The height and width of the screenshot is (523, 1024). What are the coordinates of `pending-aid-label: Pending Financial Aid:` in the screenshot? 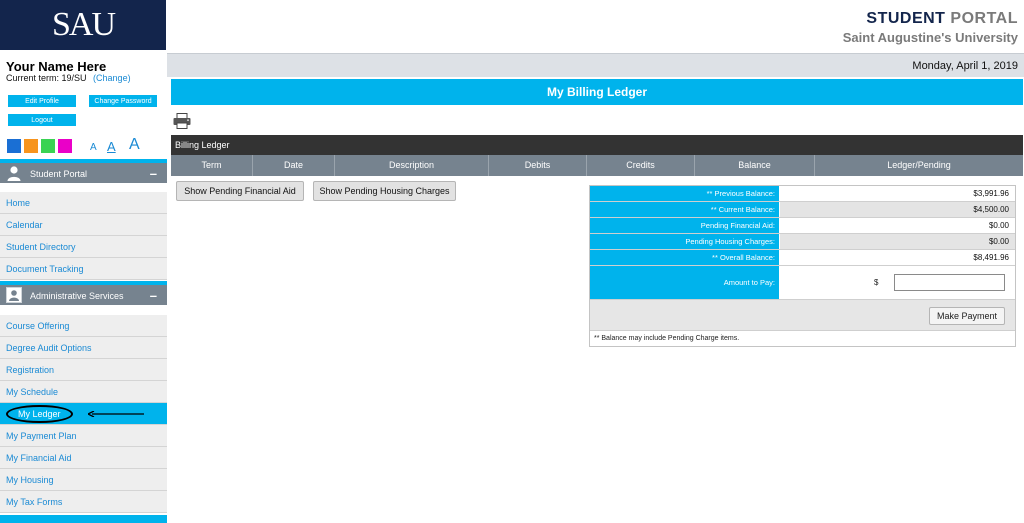 It's located at (685, 225).